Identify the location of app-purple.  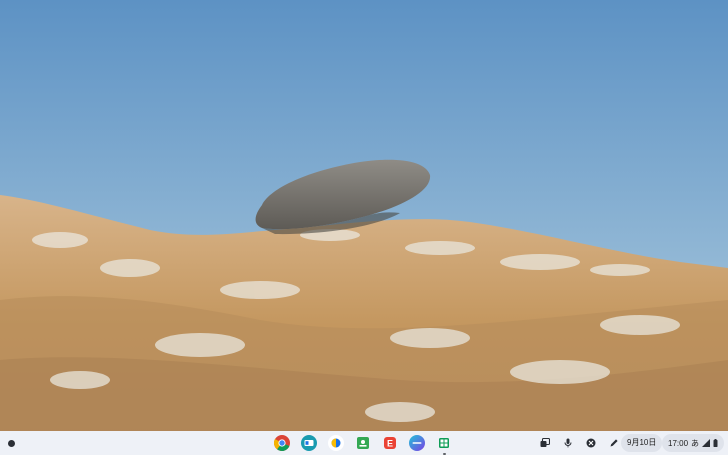
(417, 443).